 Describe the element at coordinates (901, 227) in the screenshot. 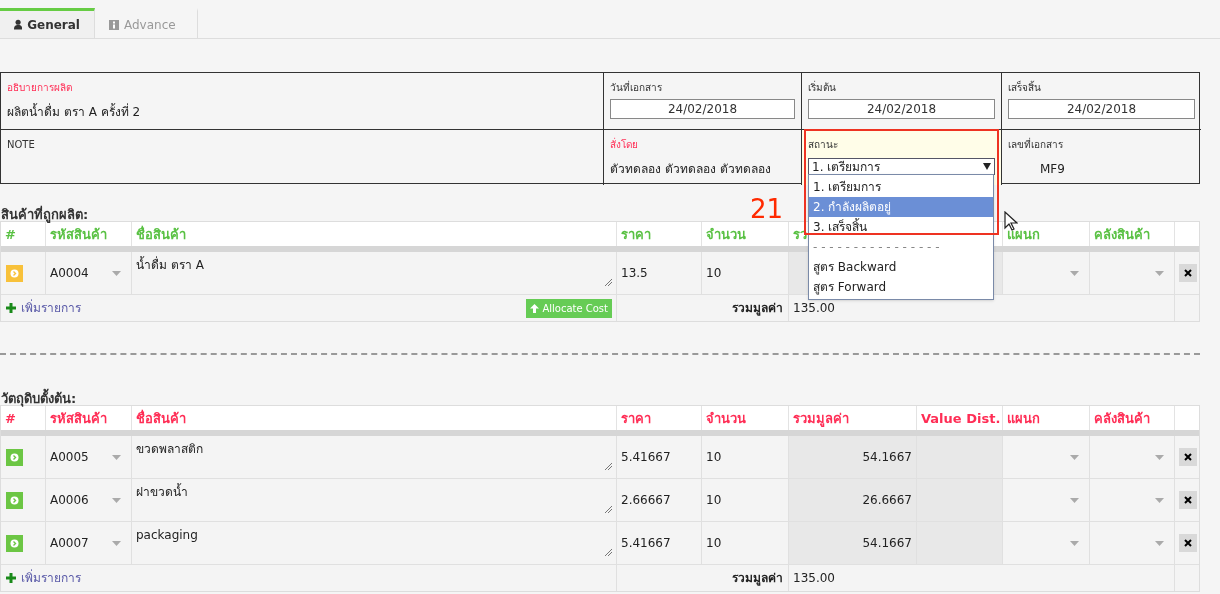

I see `dropdown-option: 3. เสร็จสิ้น` at that location.